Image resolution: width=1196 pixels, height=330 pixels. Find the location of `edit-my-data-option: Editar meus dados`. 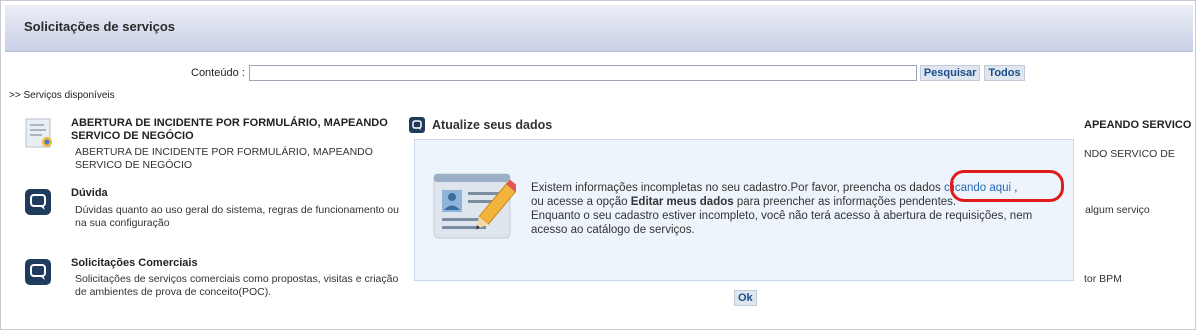

edit-my-data-option: Editar meus dados is located at coordinates (682, 202).